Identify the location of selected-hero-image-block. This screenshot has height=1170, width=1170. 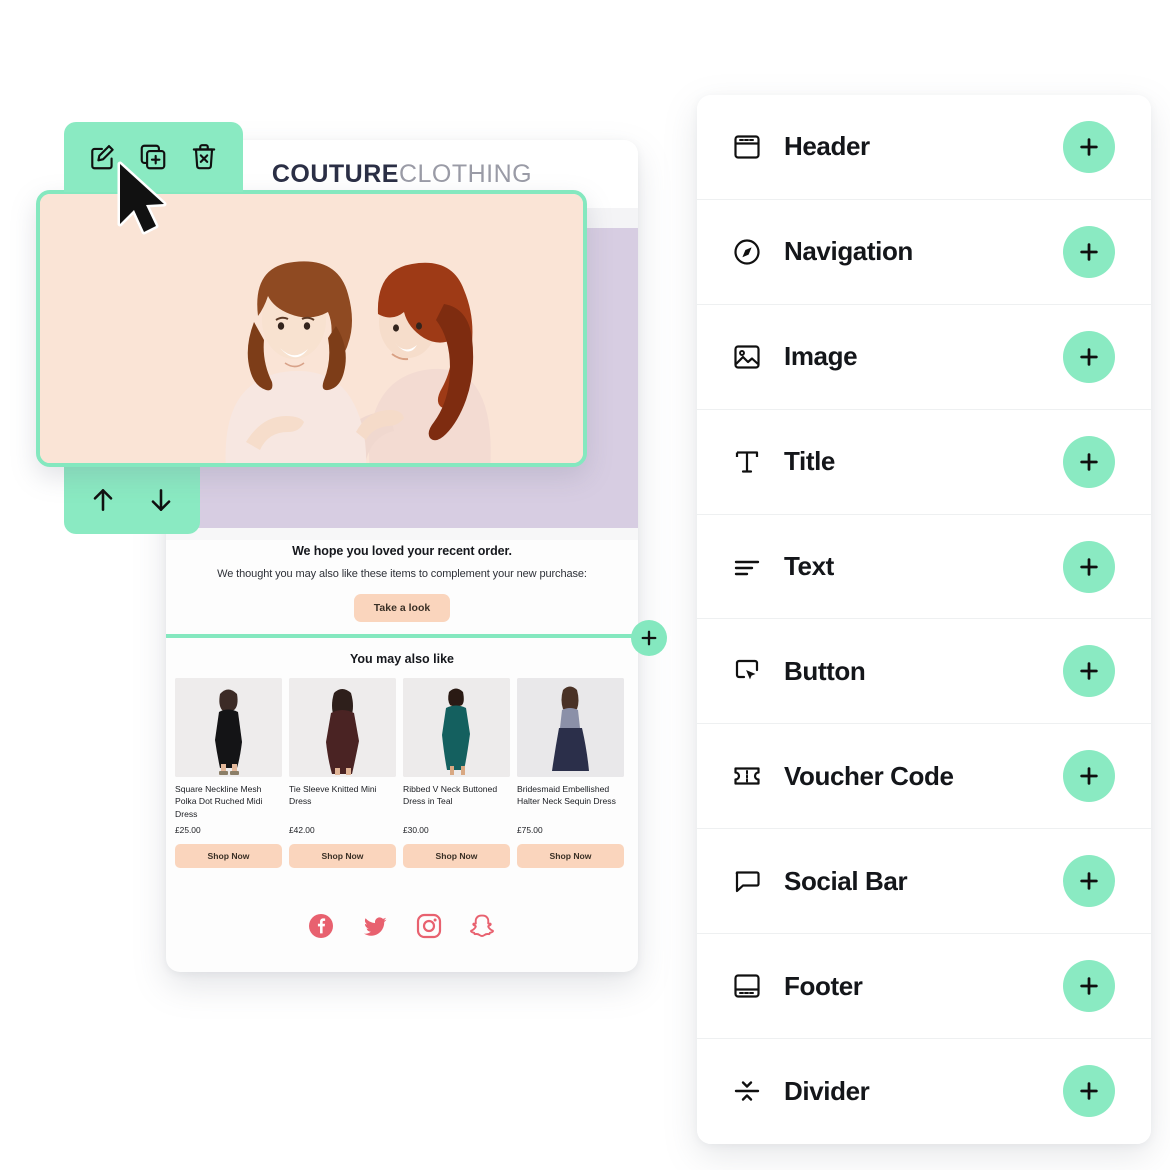
(311, 328).